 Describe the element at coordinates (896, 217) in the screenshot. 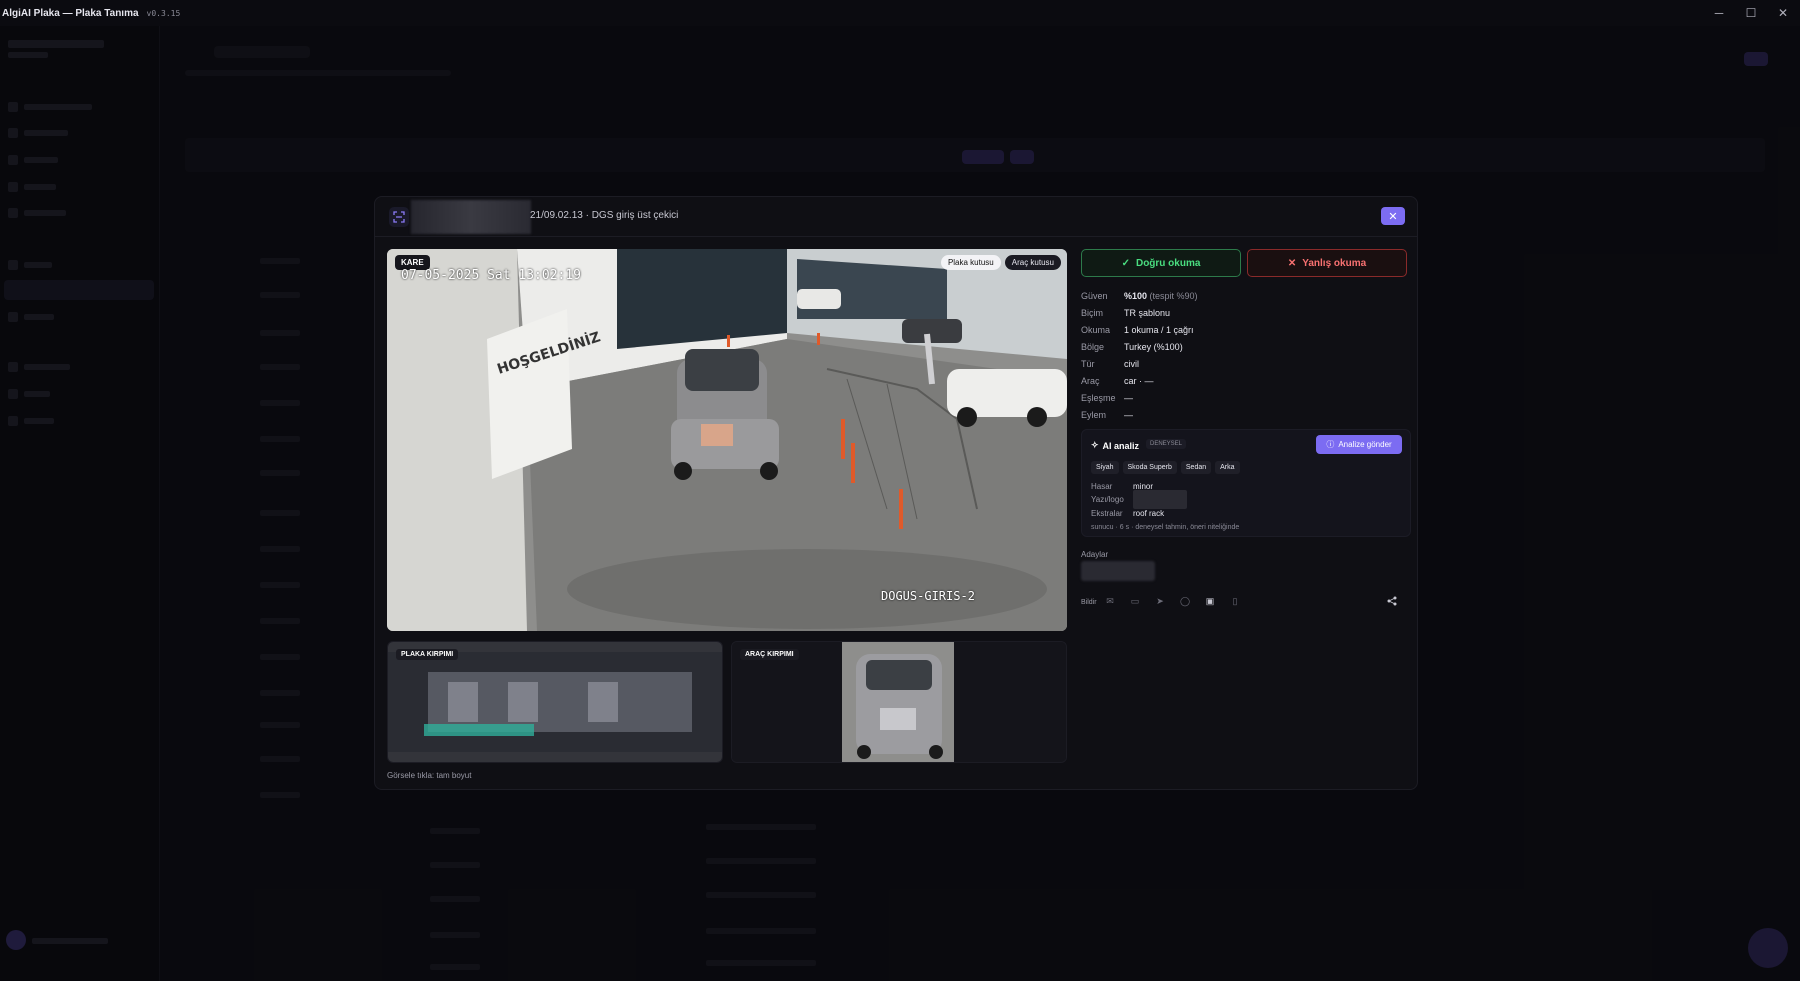

I see `modal-header: 21/09.02.13 · DGS giriş üst çekici ✕` at that location.